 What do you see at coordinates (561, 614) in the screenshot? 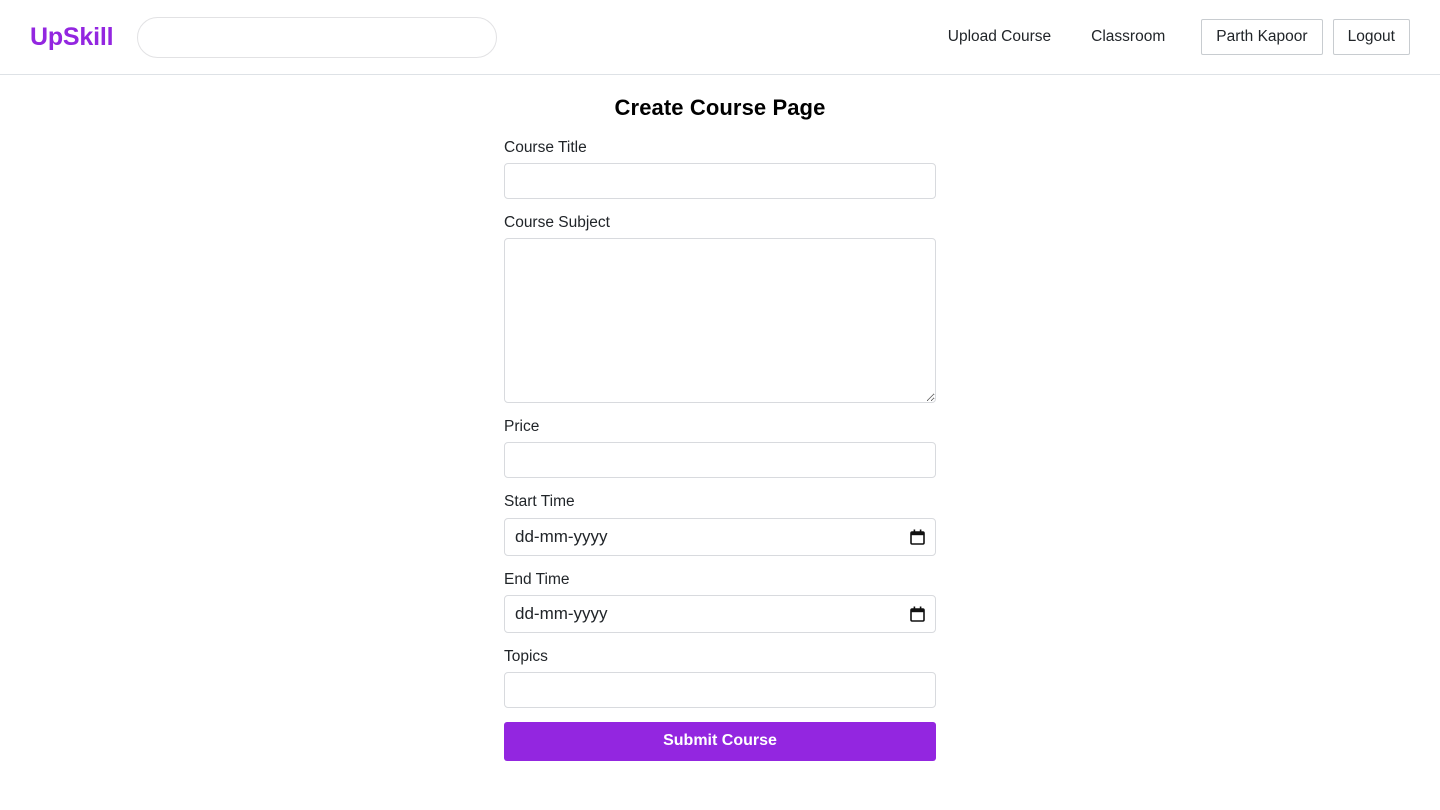
I see `end-time-value: dd-mm-yyyy` at bounding box center [561, 614].